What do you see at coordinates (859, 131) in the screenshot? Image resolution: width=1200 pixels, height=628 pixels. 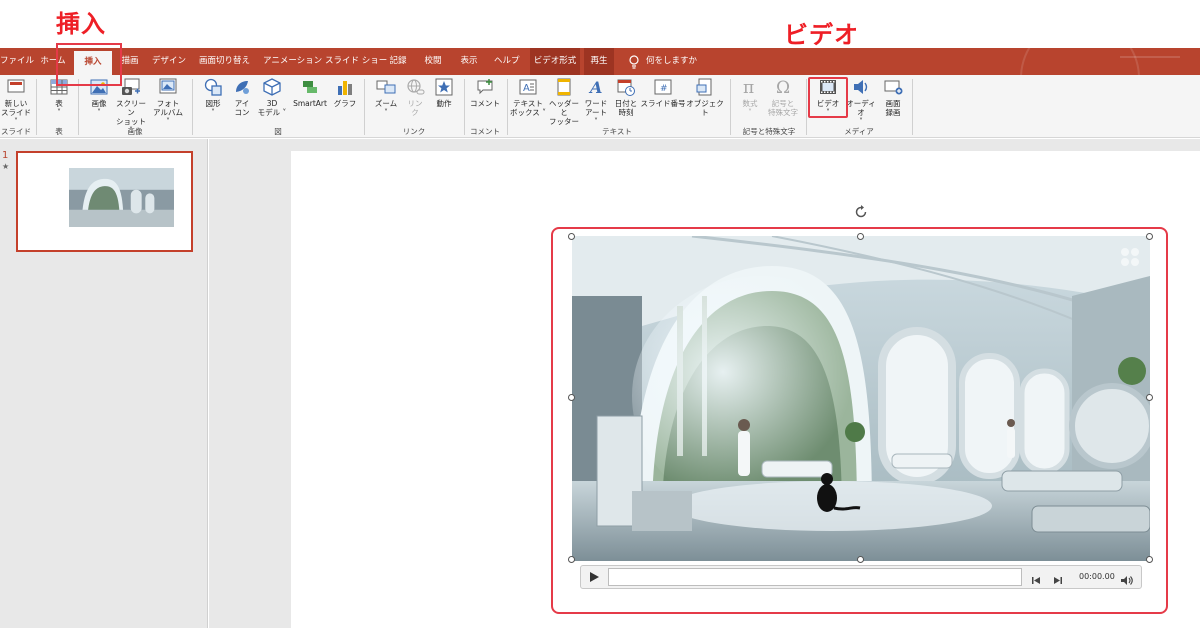 I see `group-label-media: メディア` at bounding box center [859, 131].